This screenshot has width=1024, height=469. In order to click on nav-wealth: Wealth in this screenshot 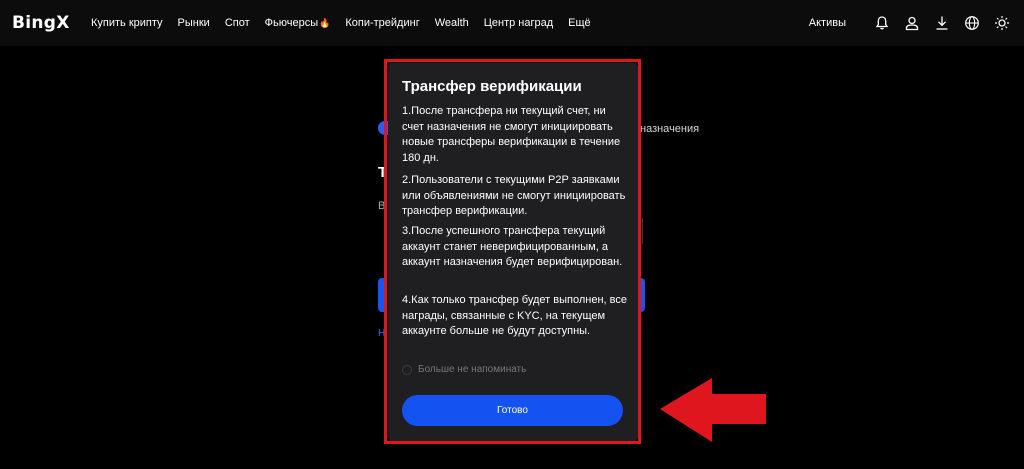, I will do `click(452, 23)`.